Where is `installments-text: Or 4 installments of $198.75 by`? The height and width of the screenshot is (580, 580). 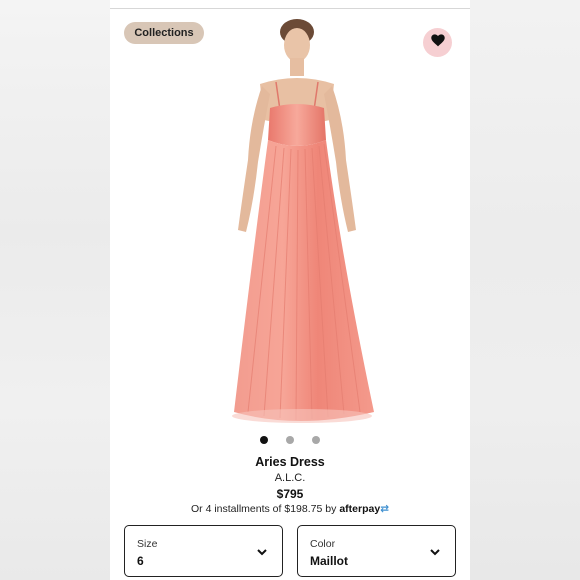 installments-text: Or 4 installments of $198.75 by is located at coordinates (263, 509).